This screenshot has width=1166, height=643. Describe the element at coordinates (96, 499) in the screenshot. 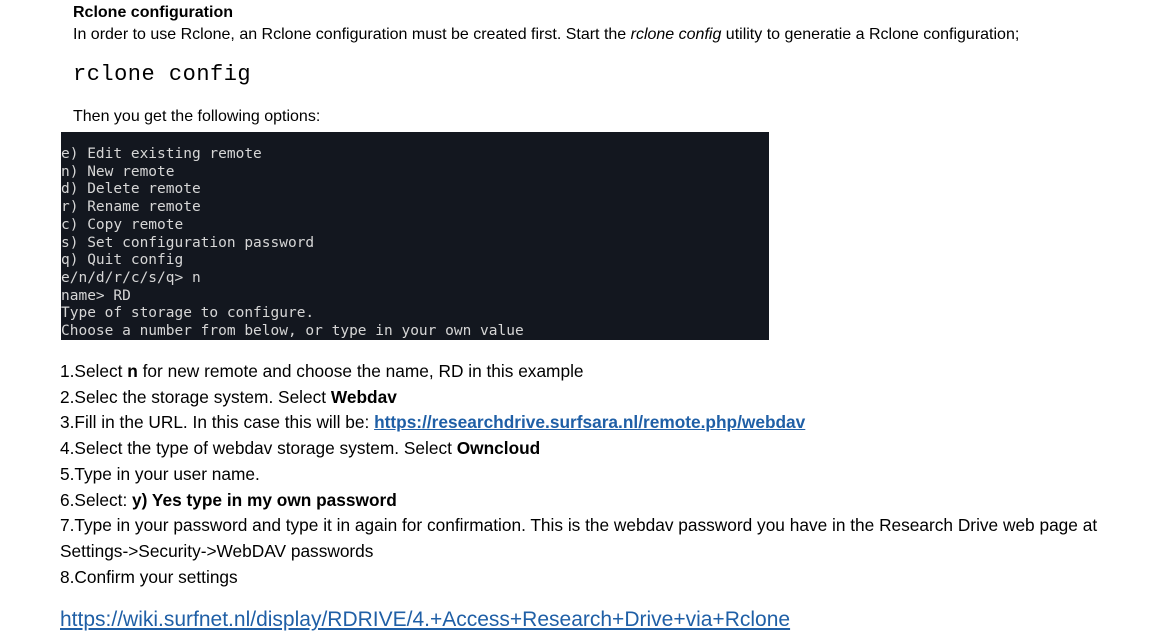

I see `step-6-text: 6.Select:` at that location.